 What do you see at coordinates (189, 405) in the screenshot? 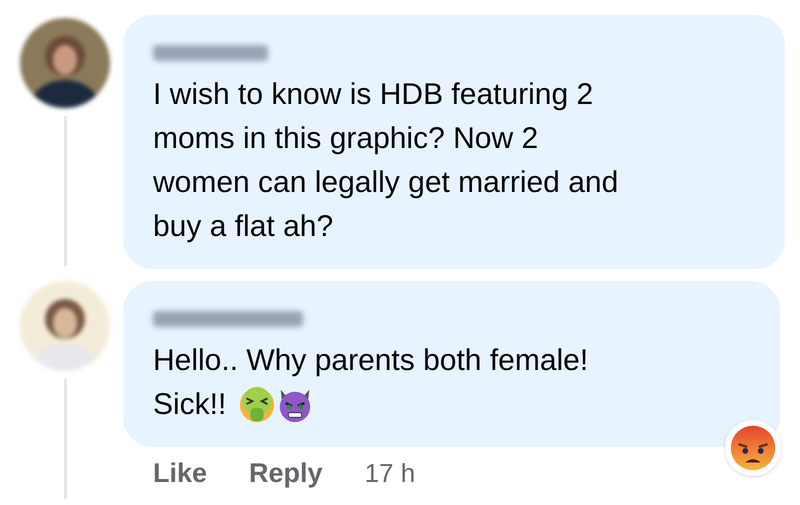
I see `comment-text: Sick!!` at bounding box center [189, 405].